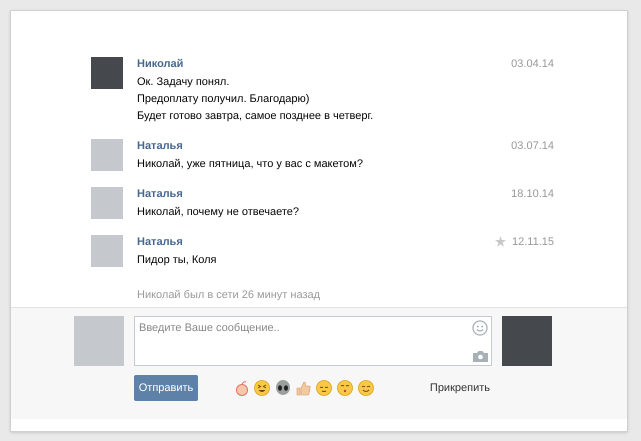 Image resolution: width=641 pixels, height=441 pixels. I want to click on camera-icon, so click(480, 356).